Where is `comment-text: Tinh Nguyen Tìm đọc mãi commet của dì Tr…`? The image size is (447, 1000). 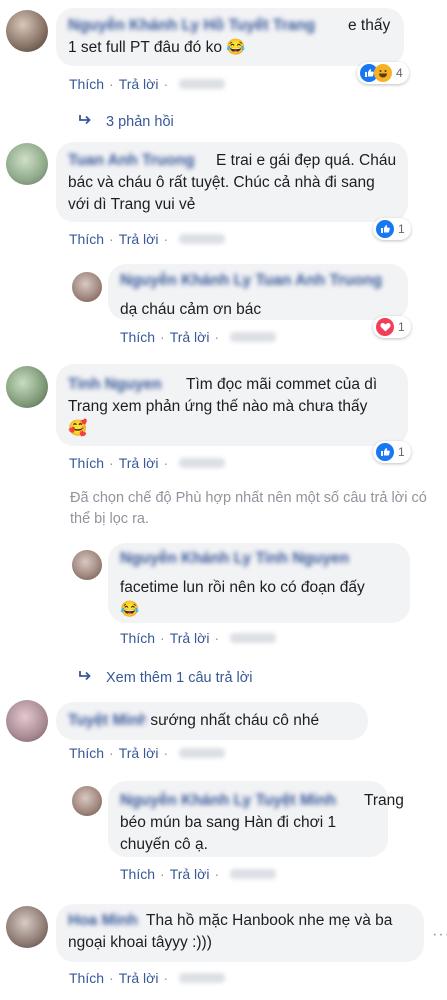 comment-text: Tinh Nguyen Tìm đọc mãi commet của dì Tr… is located at coordinates (233, 407).